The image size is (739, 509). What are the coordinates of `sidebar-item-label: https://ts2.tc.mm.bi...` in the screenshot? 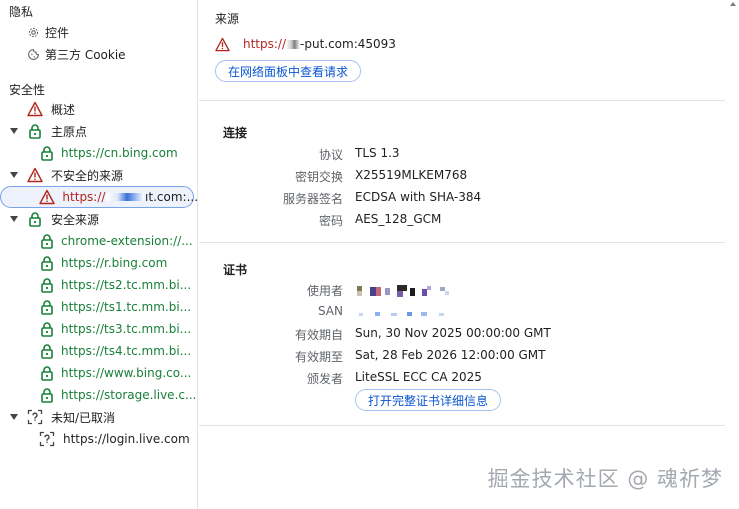 It's located at (126, 285).